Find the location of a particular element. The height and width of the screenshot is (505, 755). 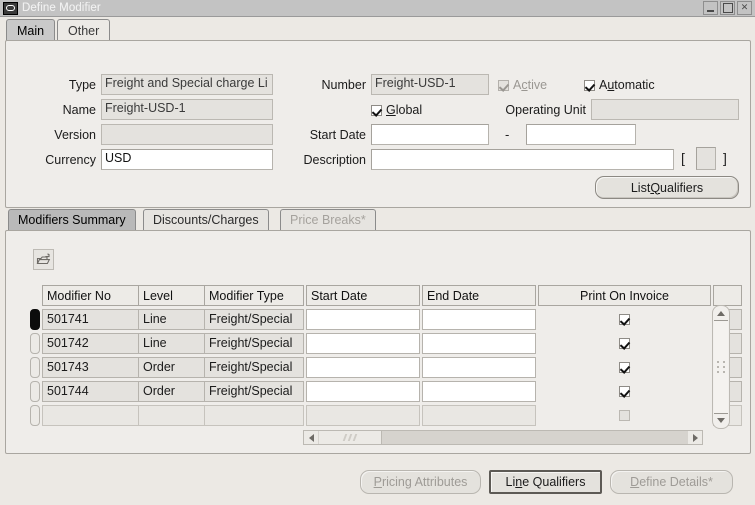

column-header-level: Level is located at coordinates (172, 295).